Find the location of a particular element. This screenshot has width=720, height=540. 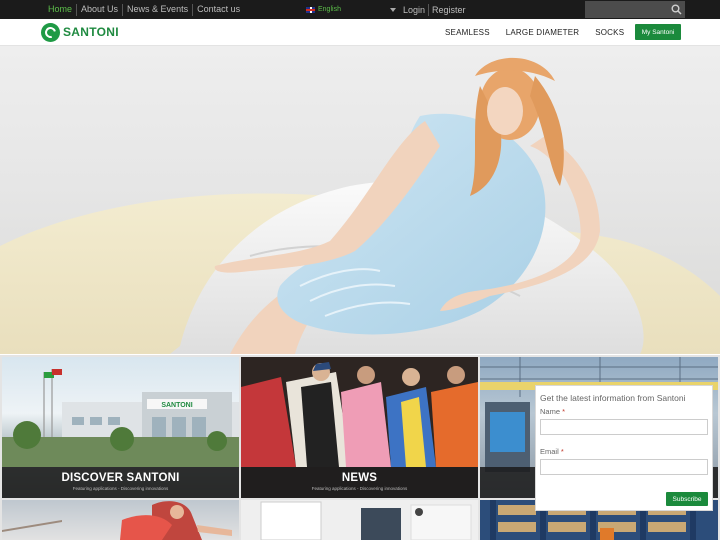

login-link: Login is located at coordinates (414, 10).